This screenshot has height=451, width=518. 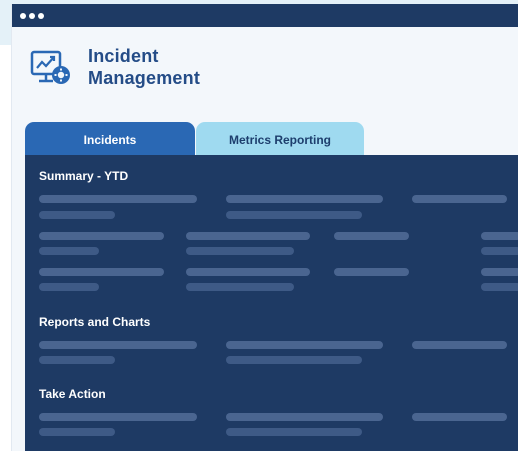 I want to click on app-title-line1: Incident, so click(x=123, y=56).